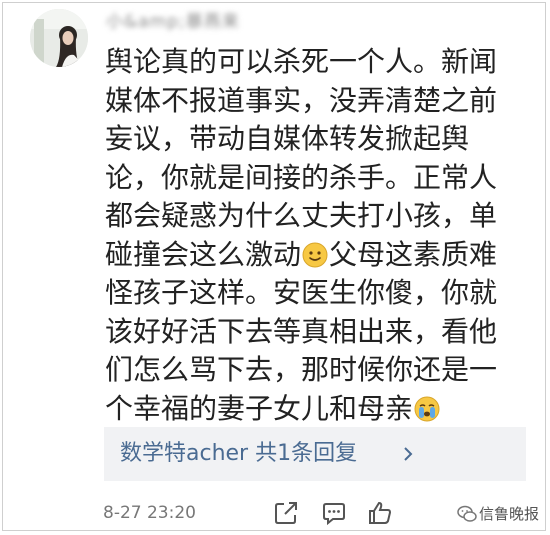 The width and height of the screenshot is (550, 535). Describe the element at coordinates (413, 254) in the screenshot. I see `comment-line: 父母这素质难` at that location.